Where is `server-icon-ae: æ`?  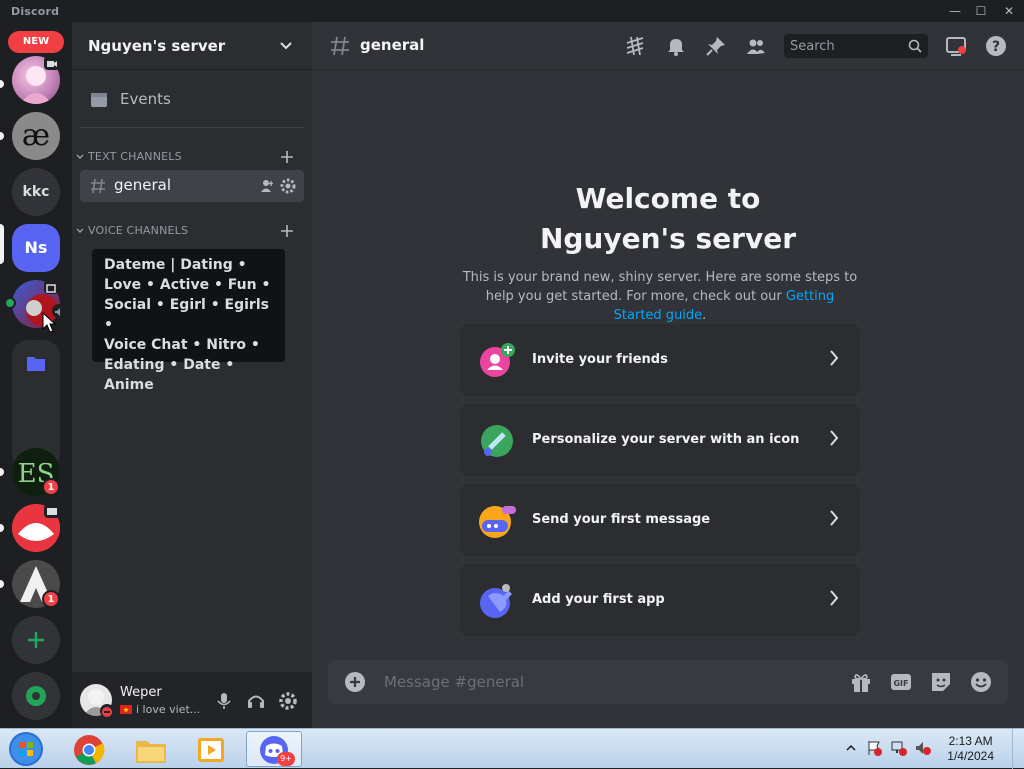 server-icon-ae: æ is located at coordinates (36, 136).